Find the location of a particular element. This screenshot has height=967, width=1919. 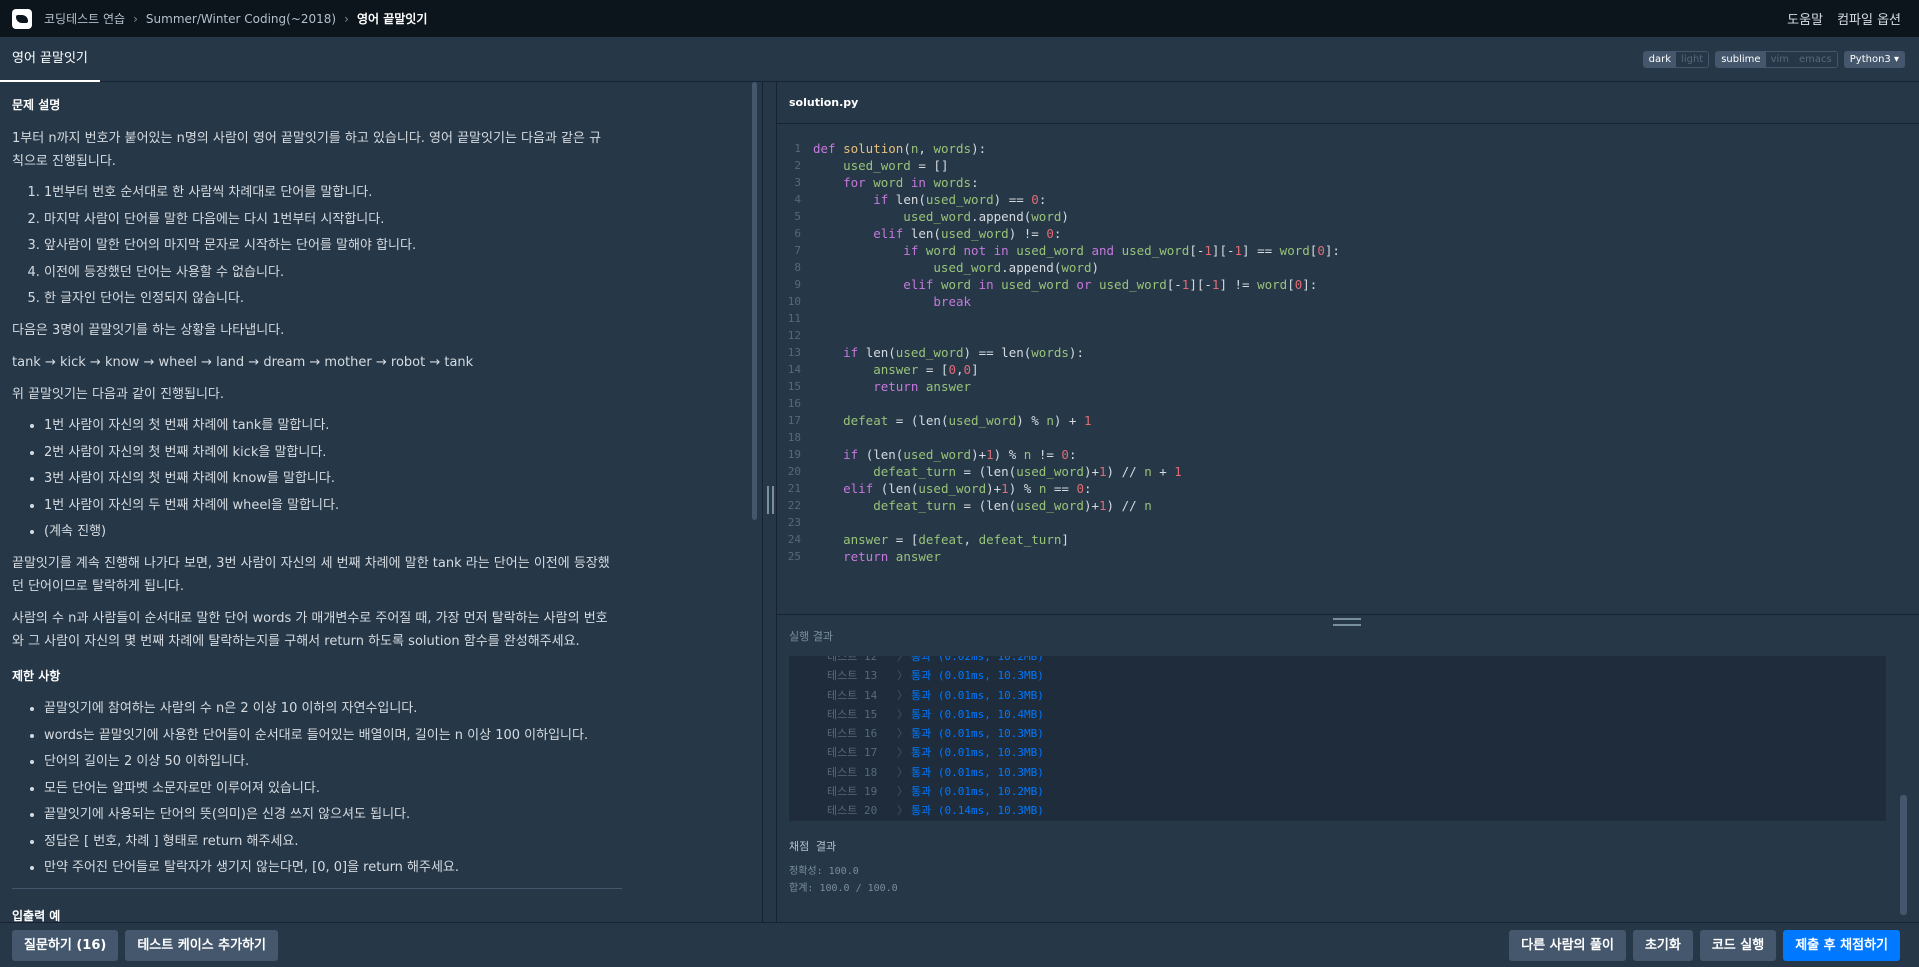

code-line: 23 is located at coordinates (1348, 522).